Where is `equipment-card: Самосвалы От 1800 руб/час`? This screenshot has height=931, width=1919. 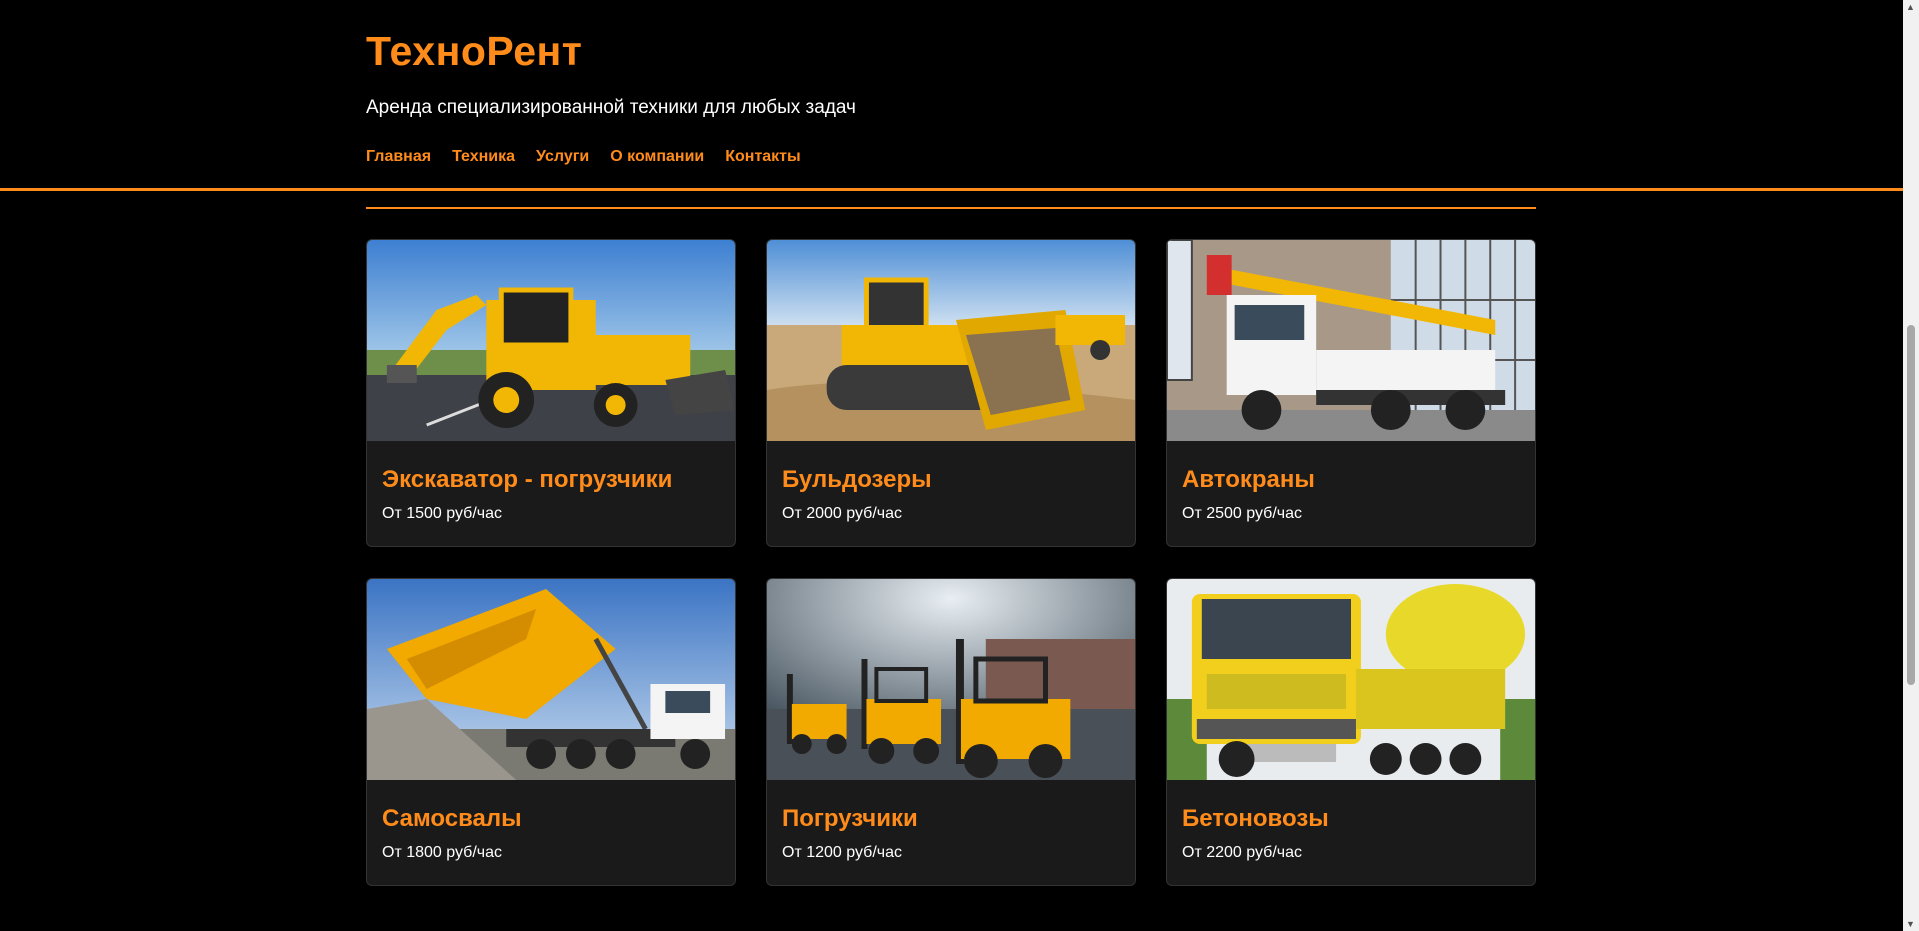
equipment-card: Самосвалы От 1800 руб/час is located at coordinates (551, 732).